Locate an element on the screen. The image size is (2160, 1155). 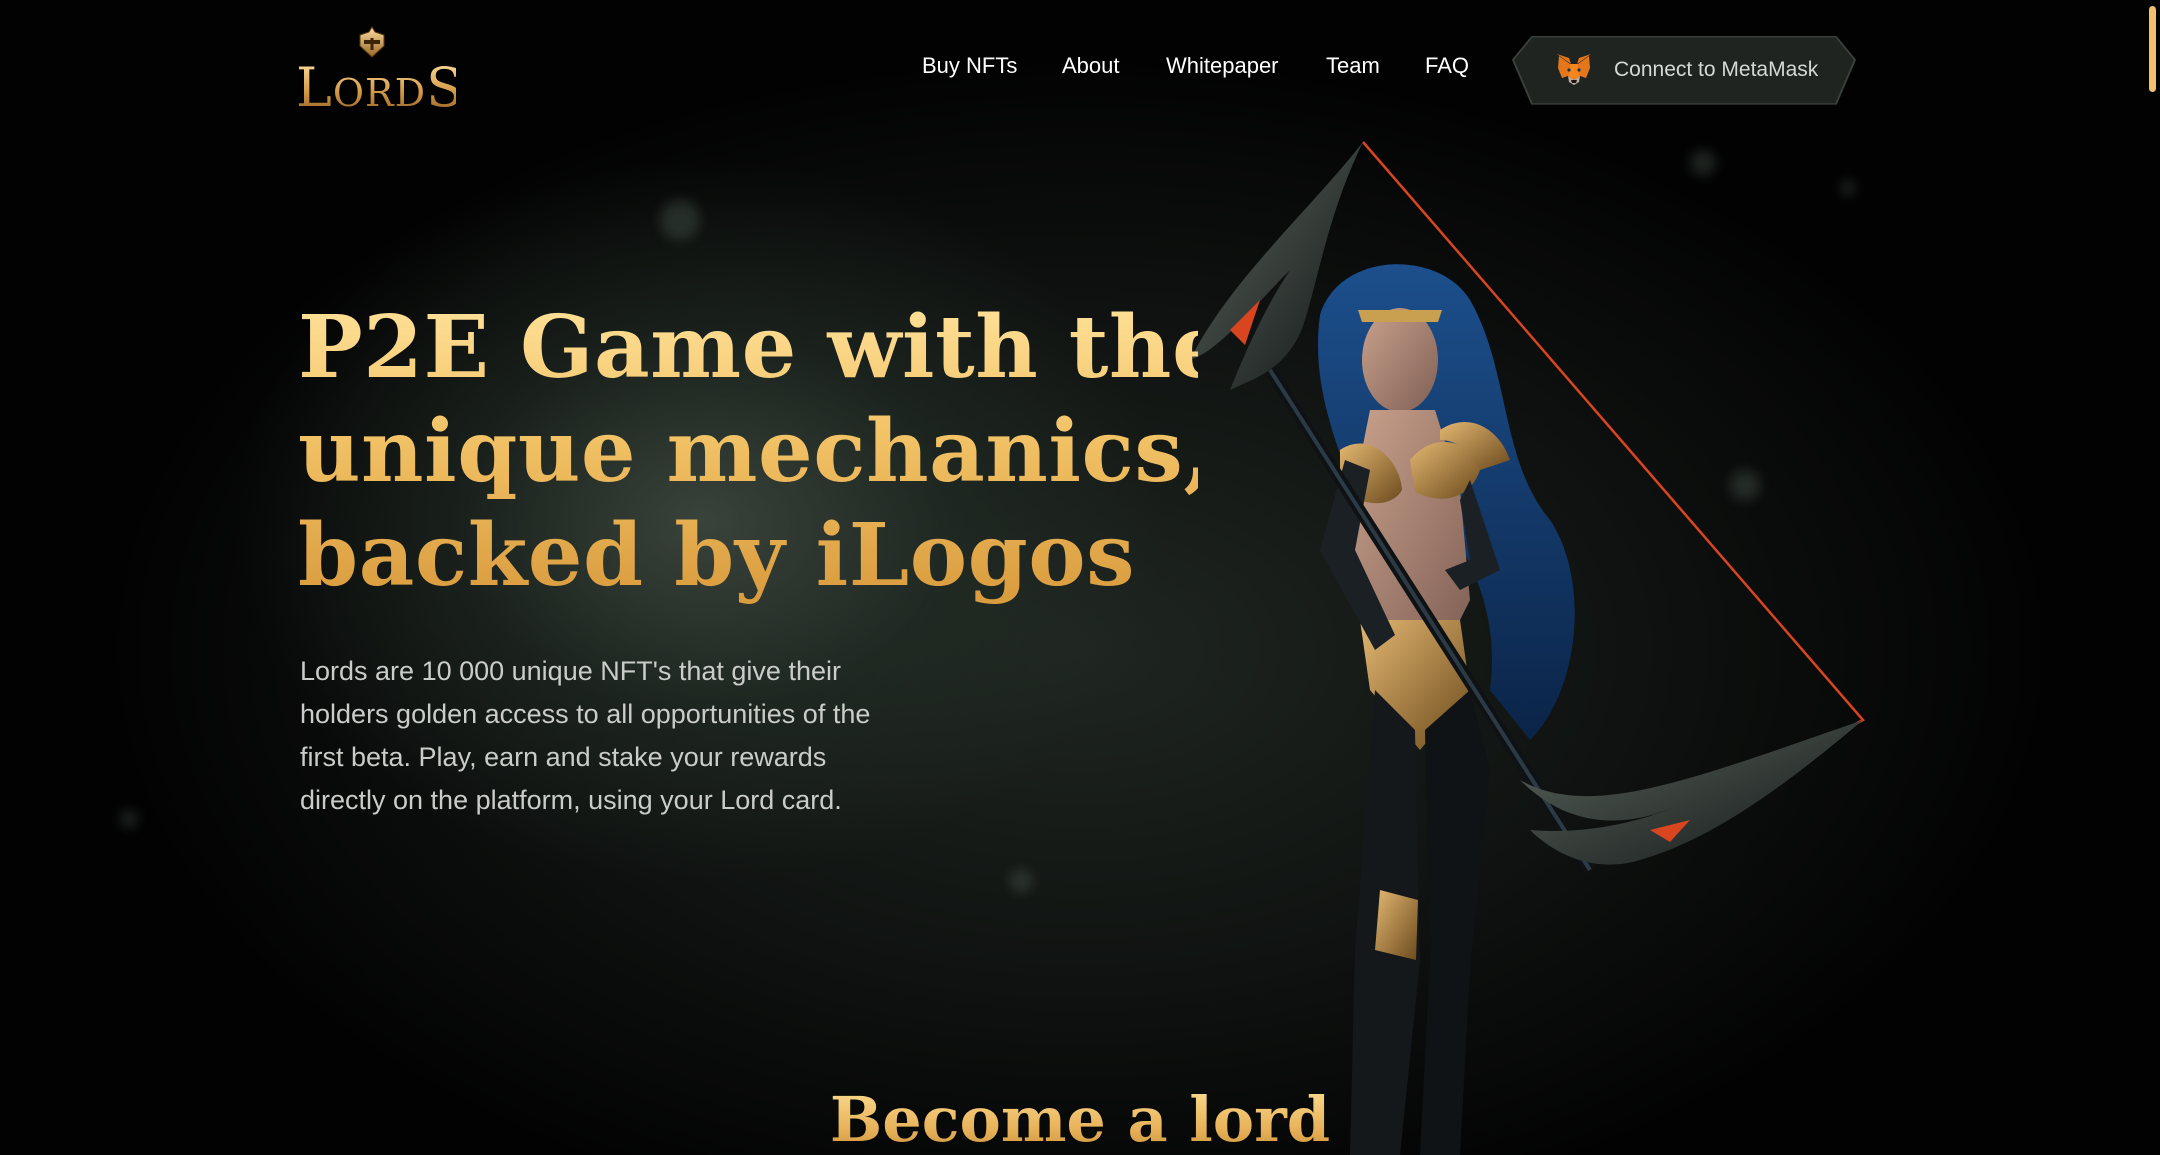
logo-wordmark: LordS is located at coordinates (380, 87).